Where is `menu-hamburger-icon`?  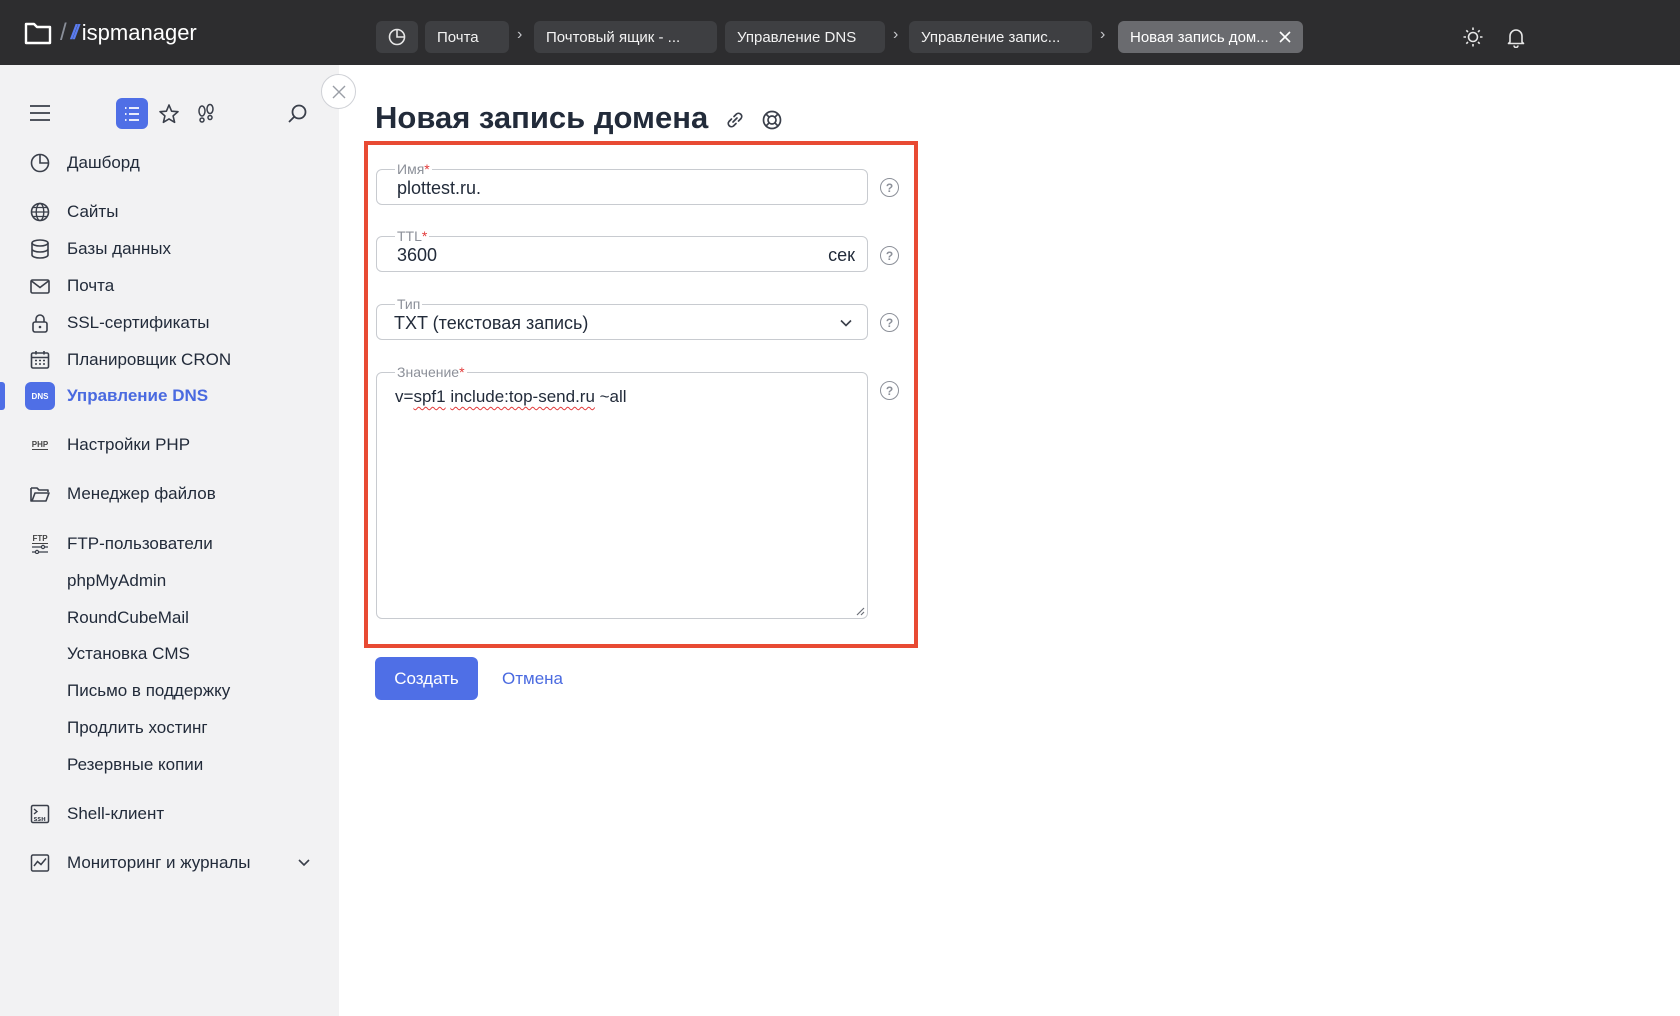
menu-hamburger-icon is located at coordinates (40, 113).